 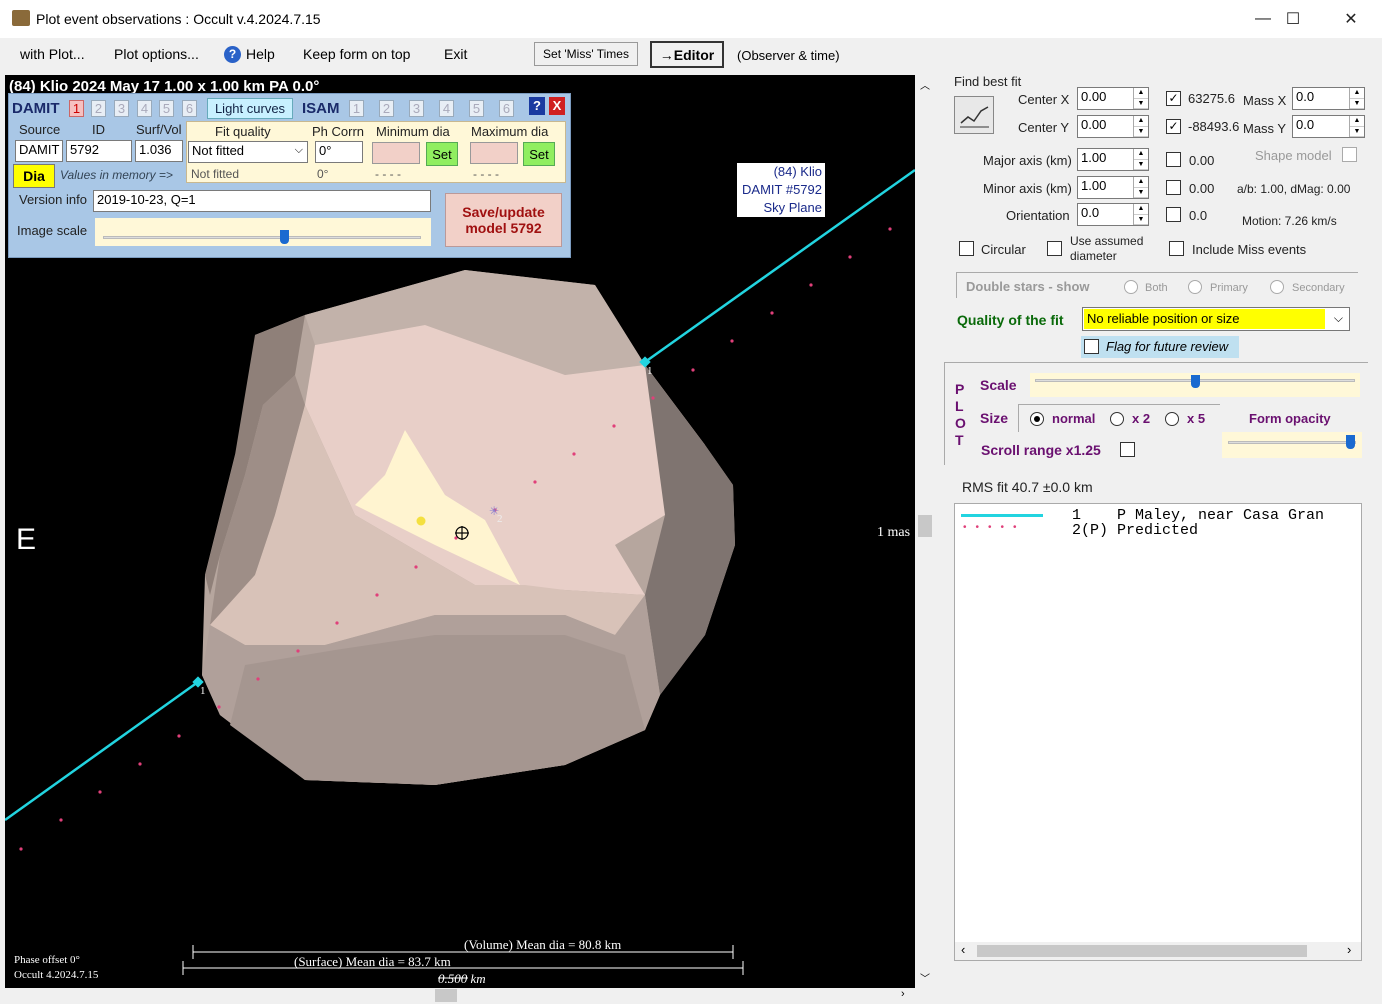 What do you see at coordinates (1156, 288) in the screenshot?
I see `both-label: Both` at bounding box center [1156, 288].